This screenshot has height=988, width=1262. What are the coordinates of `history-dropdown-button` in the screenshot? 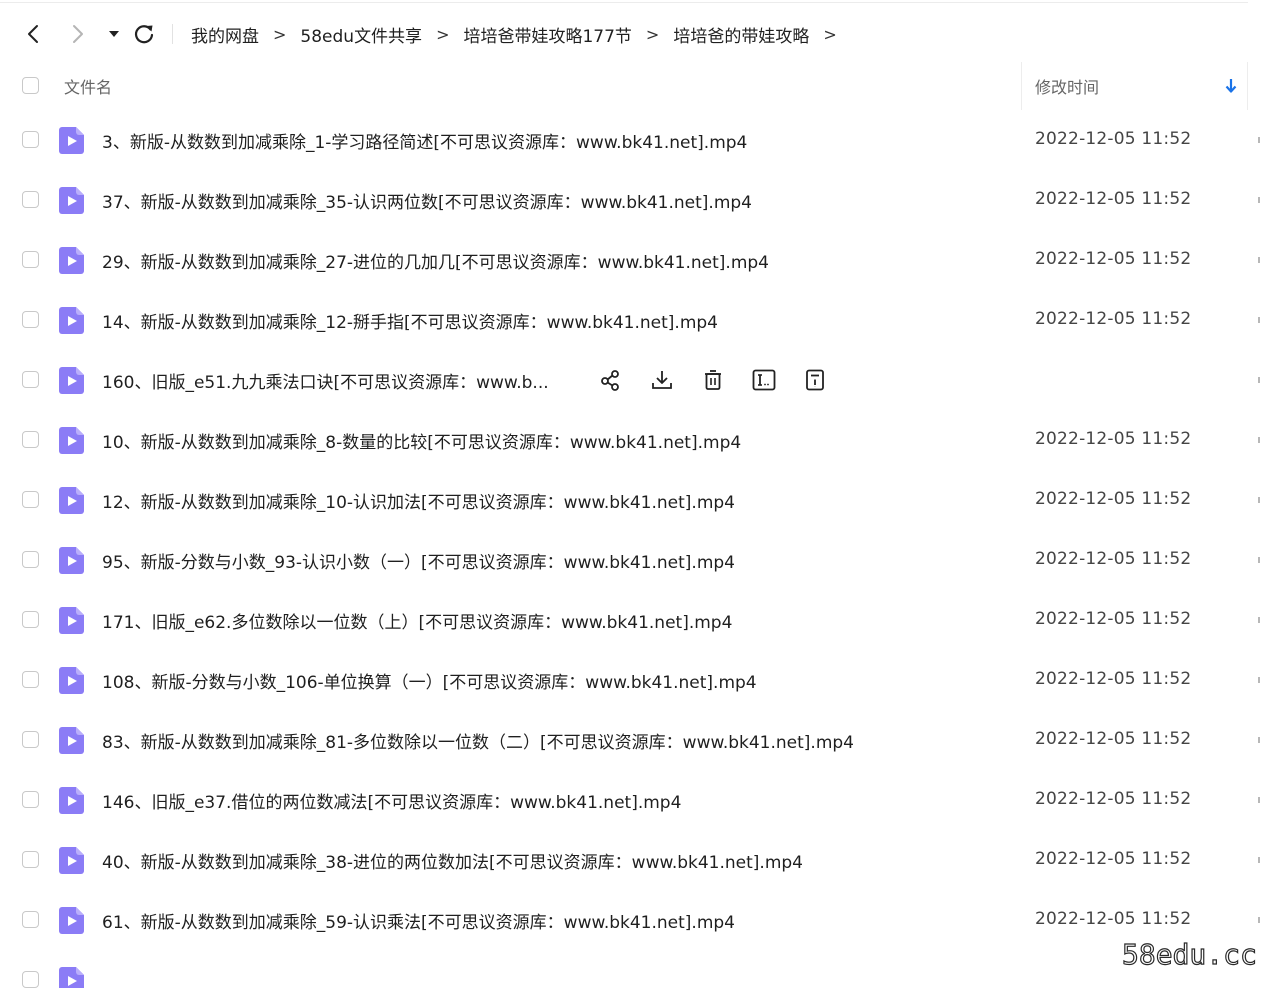 It's located at (114, 34).